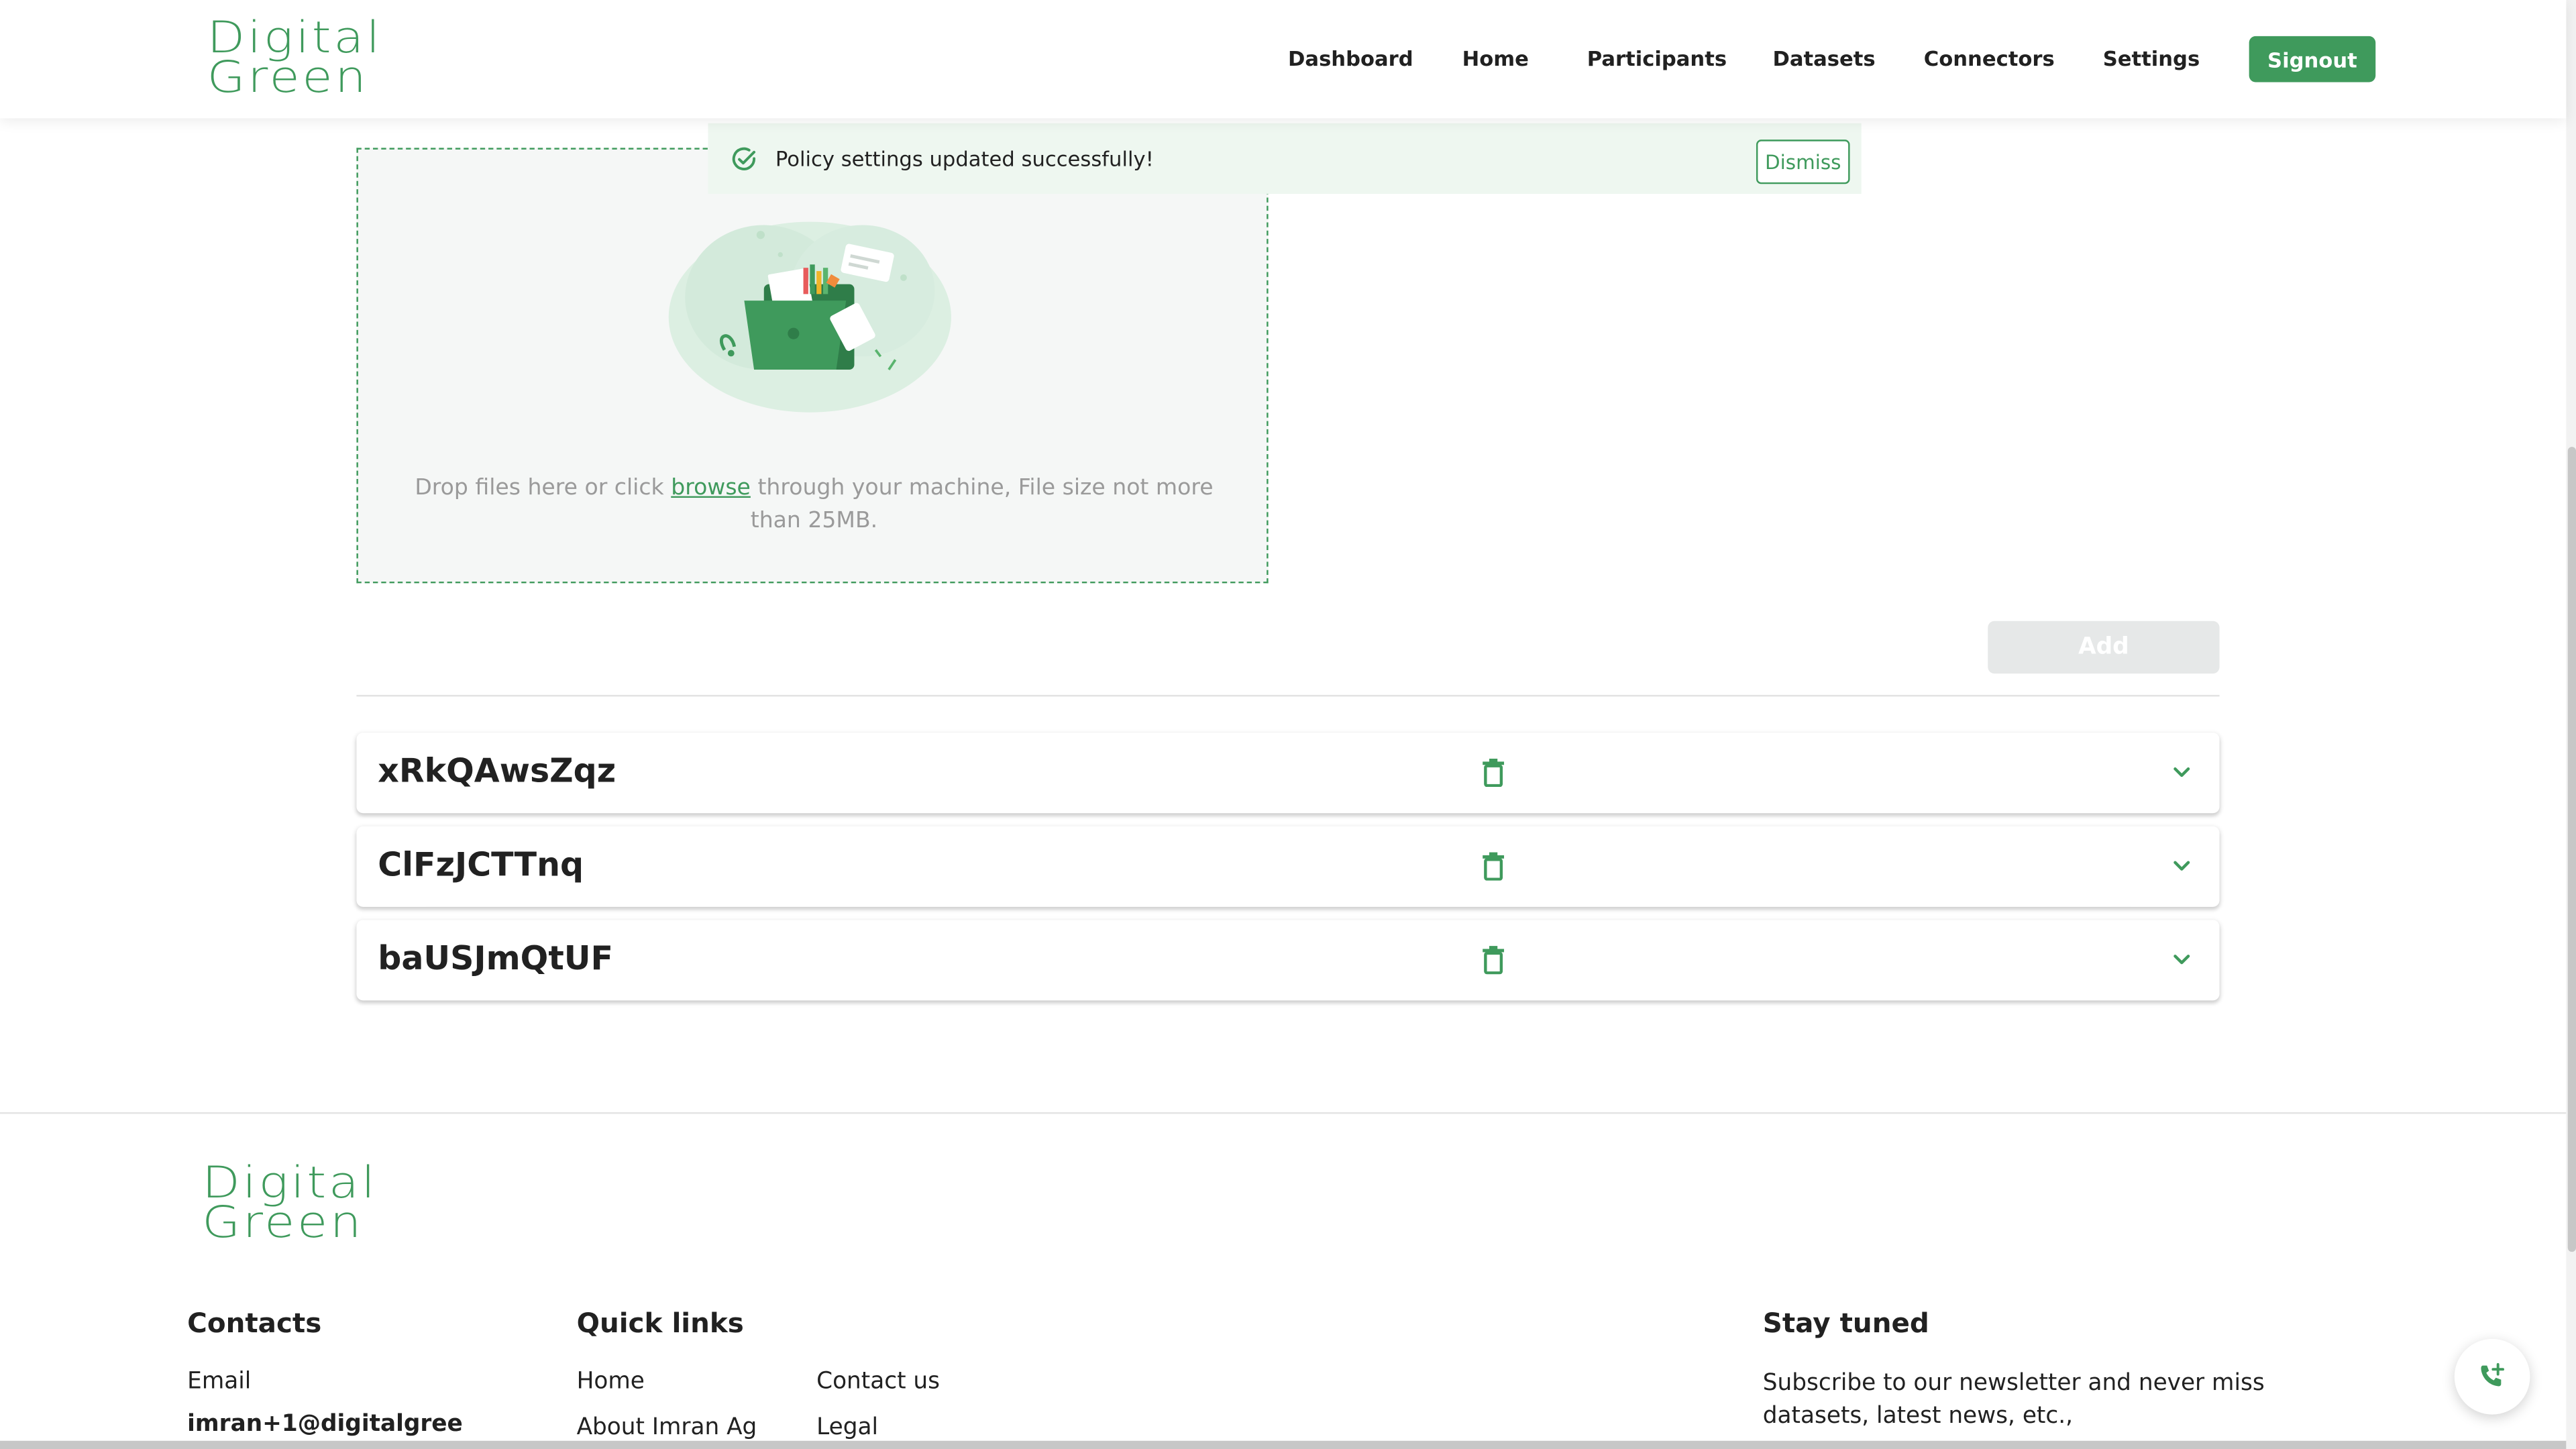  What do you see at coordinates (1495, 58) in the screenshot?
I see `nav-home: Home` at bounding box center [1495, 58].